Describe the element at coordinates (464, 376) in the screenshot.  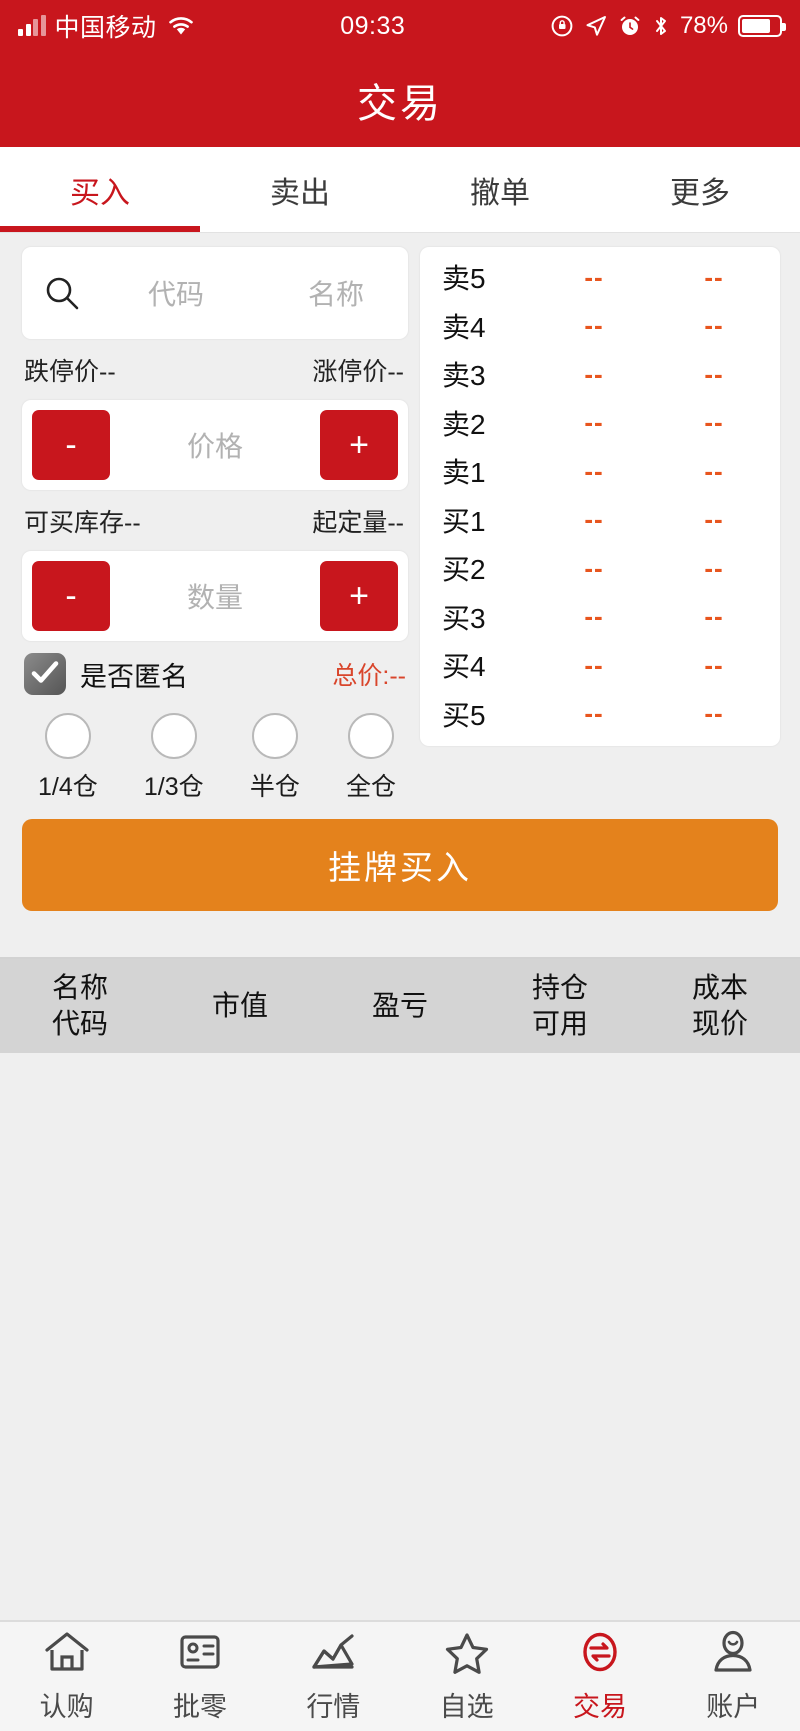
I see `order-book-label: 卖3` at that location.